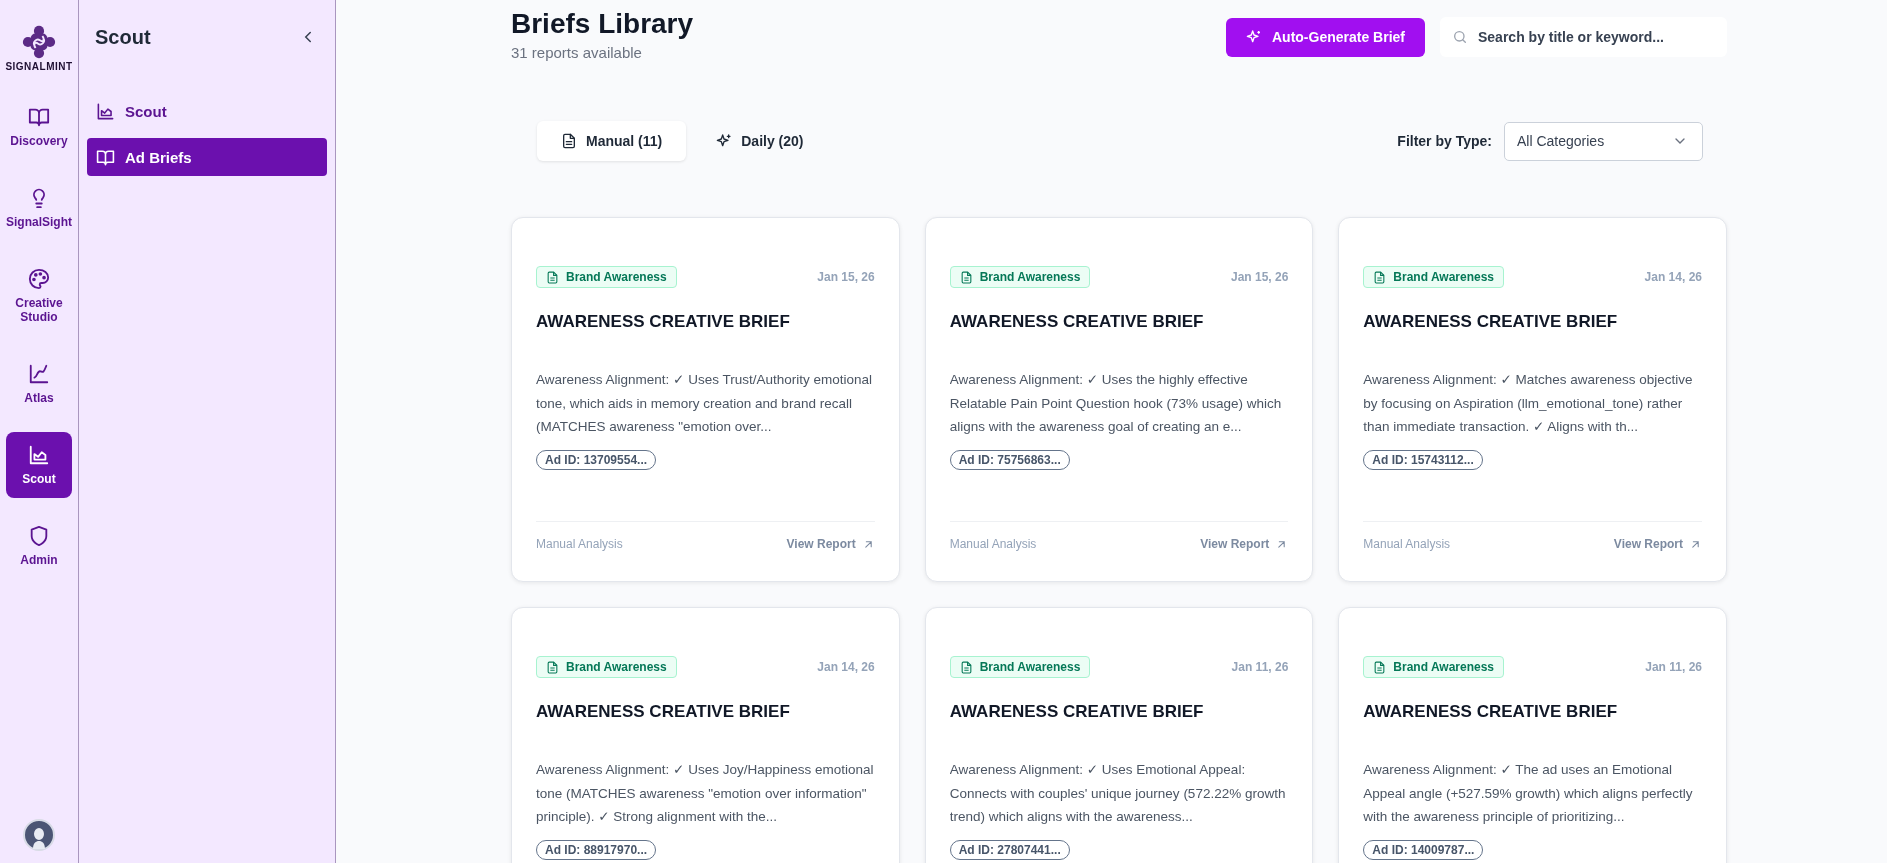  Describe the element at coordinates (577, 52) in the screenshot. I see `report-count: 31 reports available` at that location.